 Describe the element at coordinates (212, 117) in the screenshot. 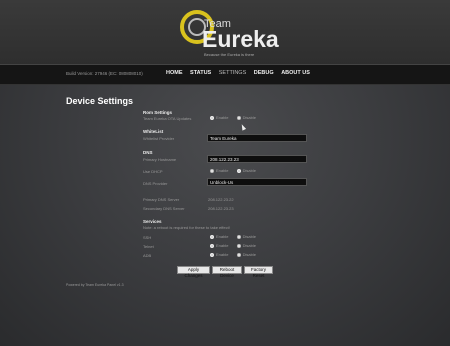

I see `ota-enable-radio` at that location.